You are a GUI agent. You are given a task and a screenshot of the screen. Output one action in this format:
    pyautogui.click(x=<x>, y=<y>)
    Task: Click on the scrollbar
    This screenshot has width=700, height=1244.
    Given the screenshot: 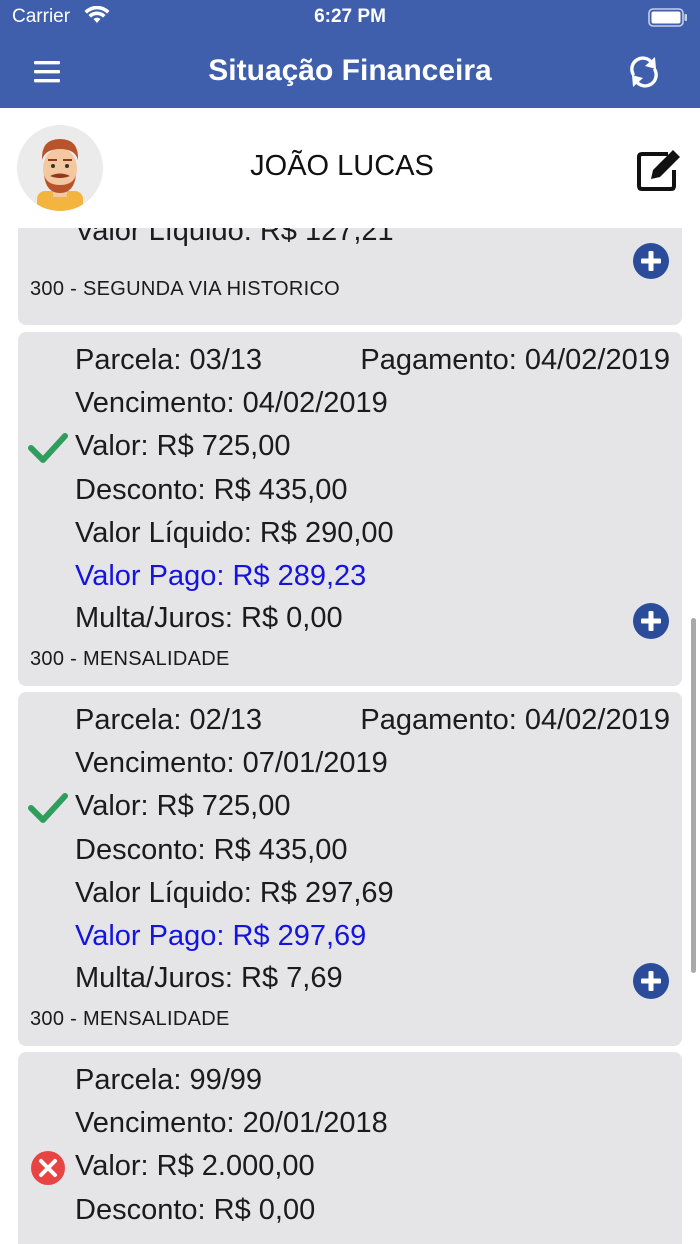 What is the action you would take?
    pyautogui.click(x=693, y=795)
    